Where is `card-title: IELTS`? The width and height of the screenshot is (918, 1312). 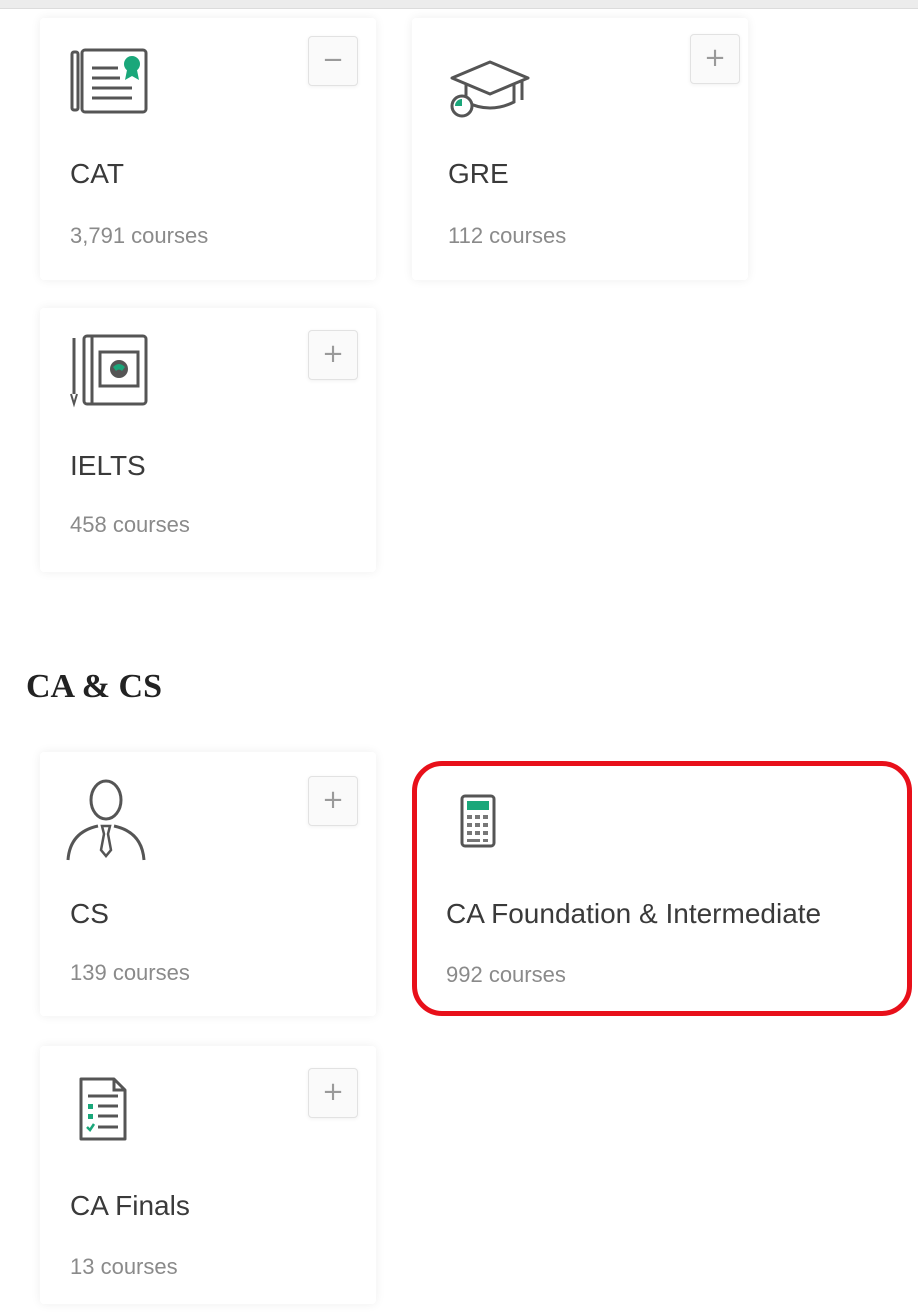
card-title: IELTS is located at coordinates (108, 465).